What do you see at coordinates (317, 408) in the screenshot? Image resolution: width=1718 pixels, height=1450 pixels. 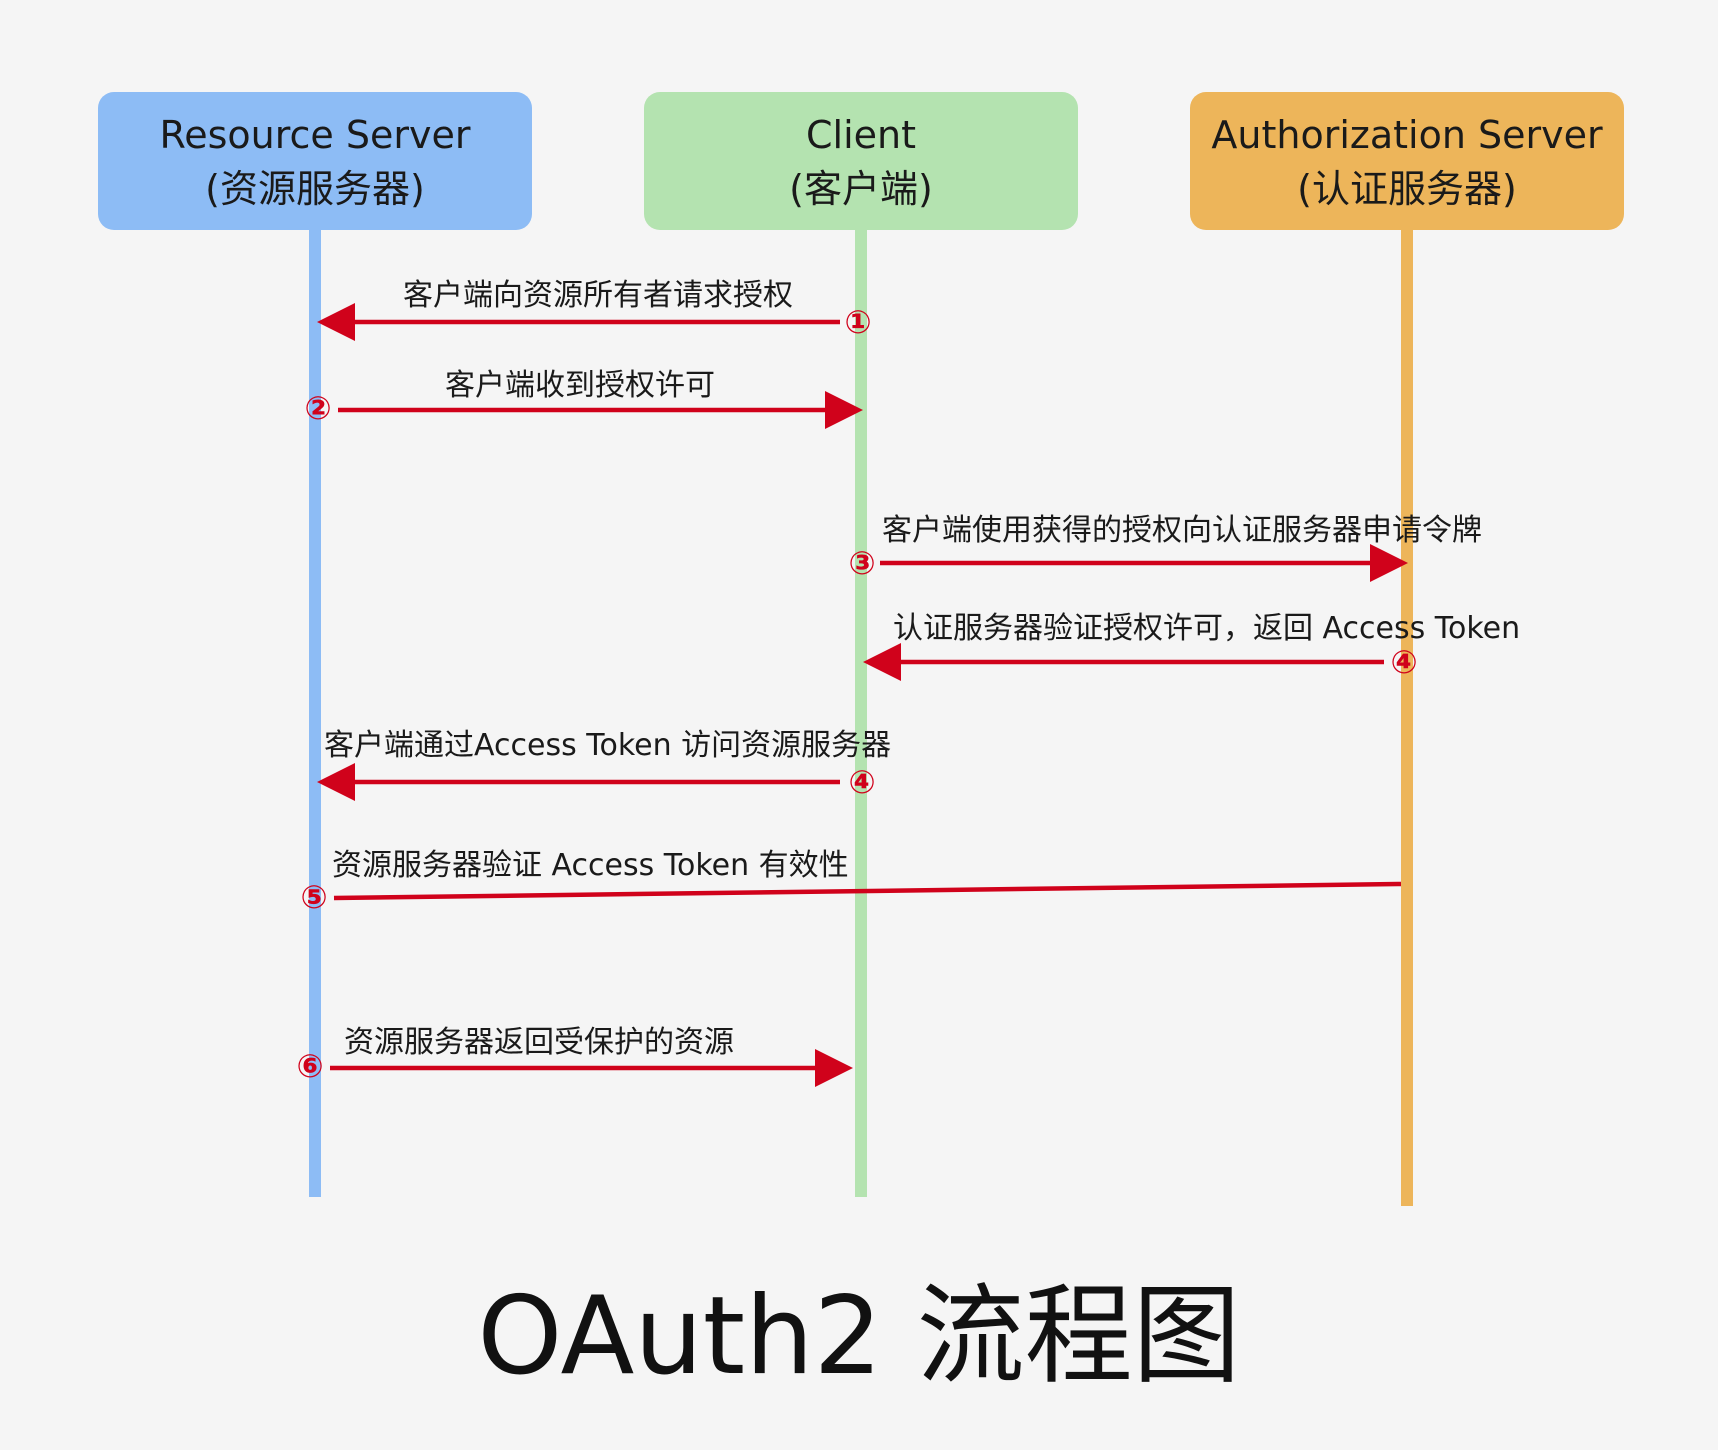 I see `message-step-number: ②` at bounding box center [317, 408].